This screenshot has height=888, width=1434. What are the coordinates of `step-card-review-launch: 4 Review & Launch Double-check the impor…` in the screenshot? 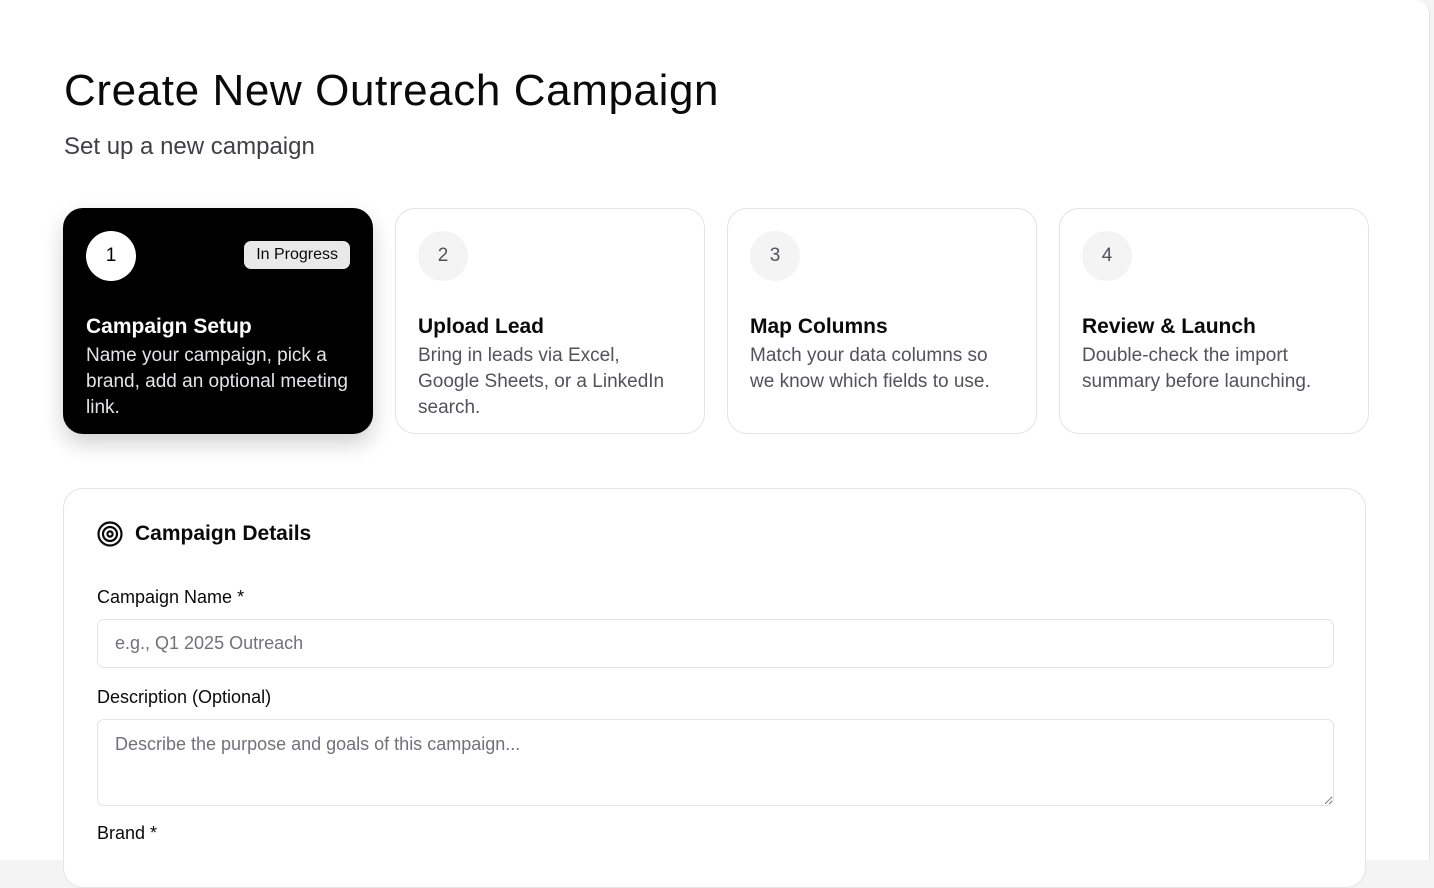 It's located at (1214, 321).